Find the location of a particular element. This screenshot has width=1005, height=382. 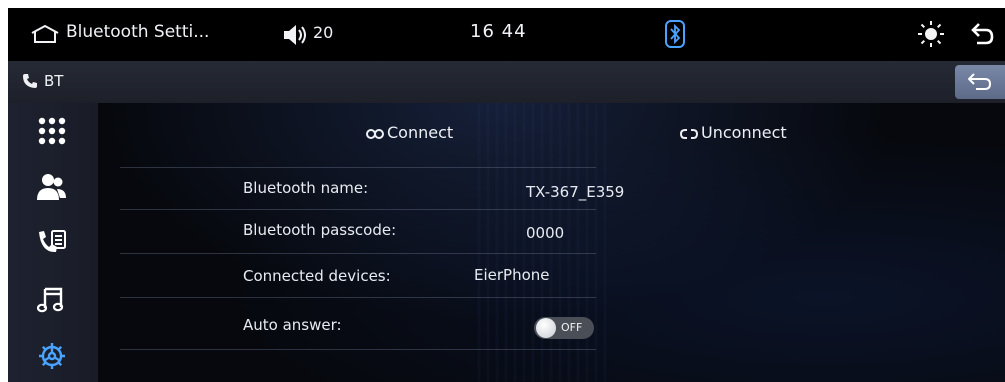

contacts-icon is located at coordinates (51, 187).